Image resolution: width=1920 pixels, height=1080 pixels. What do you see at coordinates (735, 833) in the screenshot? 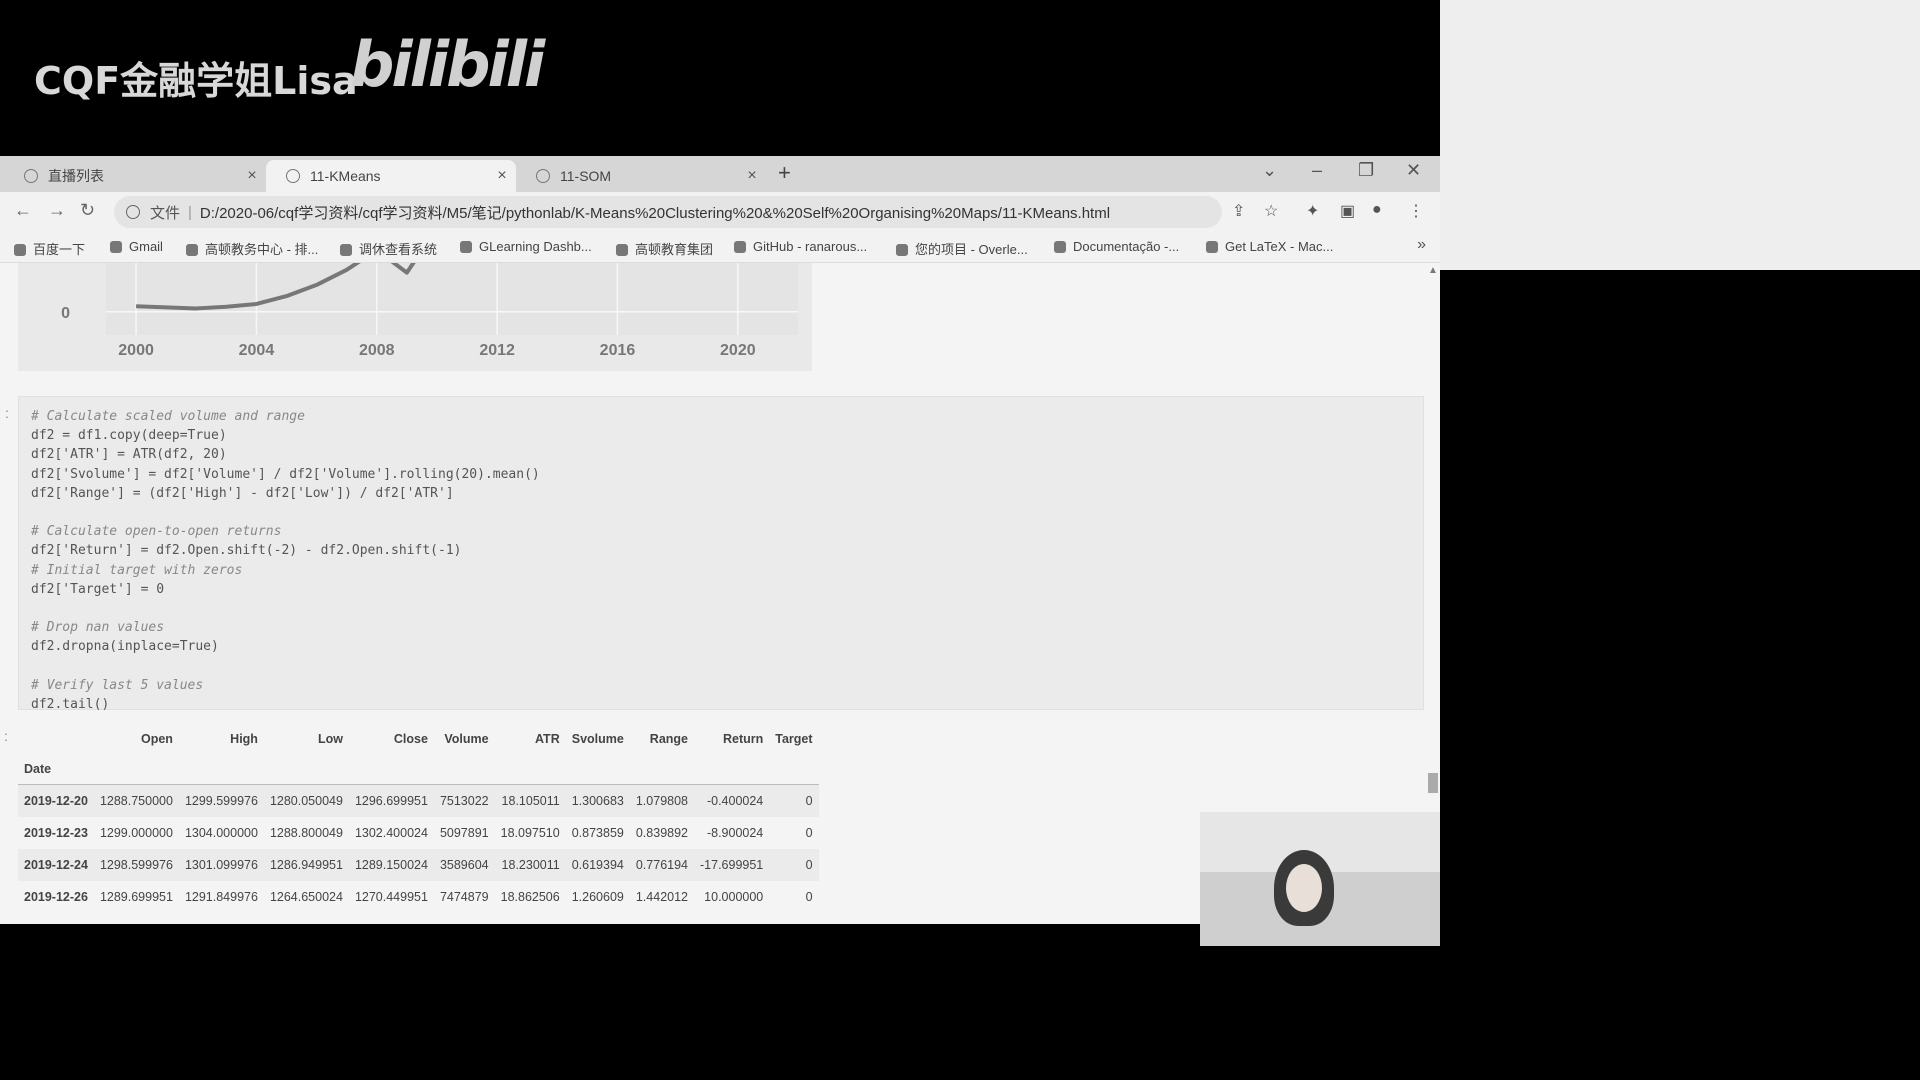
I see `table-cell: -8.900024` at bounding box center [735, 833].